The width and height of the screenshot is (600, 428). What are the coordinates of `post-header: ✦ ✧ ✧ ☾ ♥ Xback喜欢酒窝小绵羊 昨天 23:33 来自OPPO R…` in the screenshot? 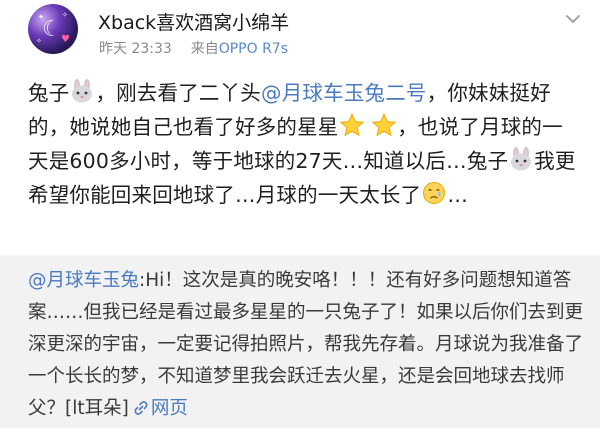 It's located at (300, 32).